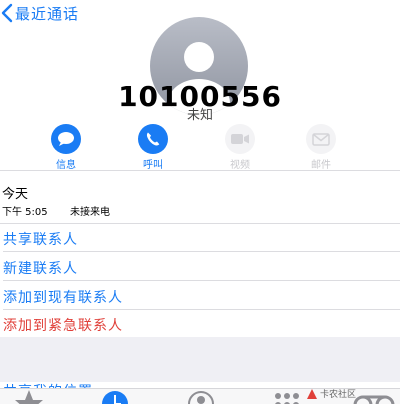  Describe the element at coordinates (153, 147) in the screenshot. I see `call-button: 呼叫` at that location.